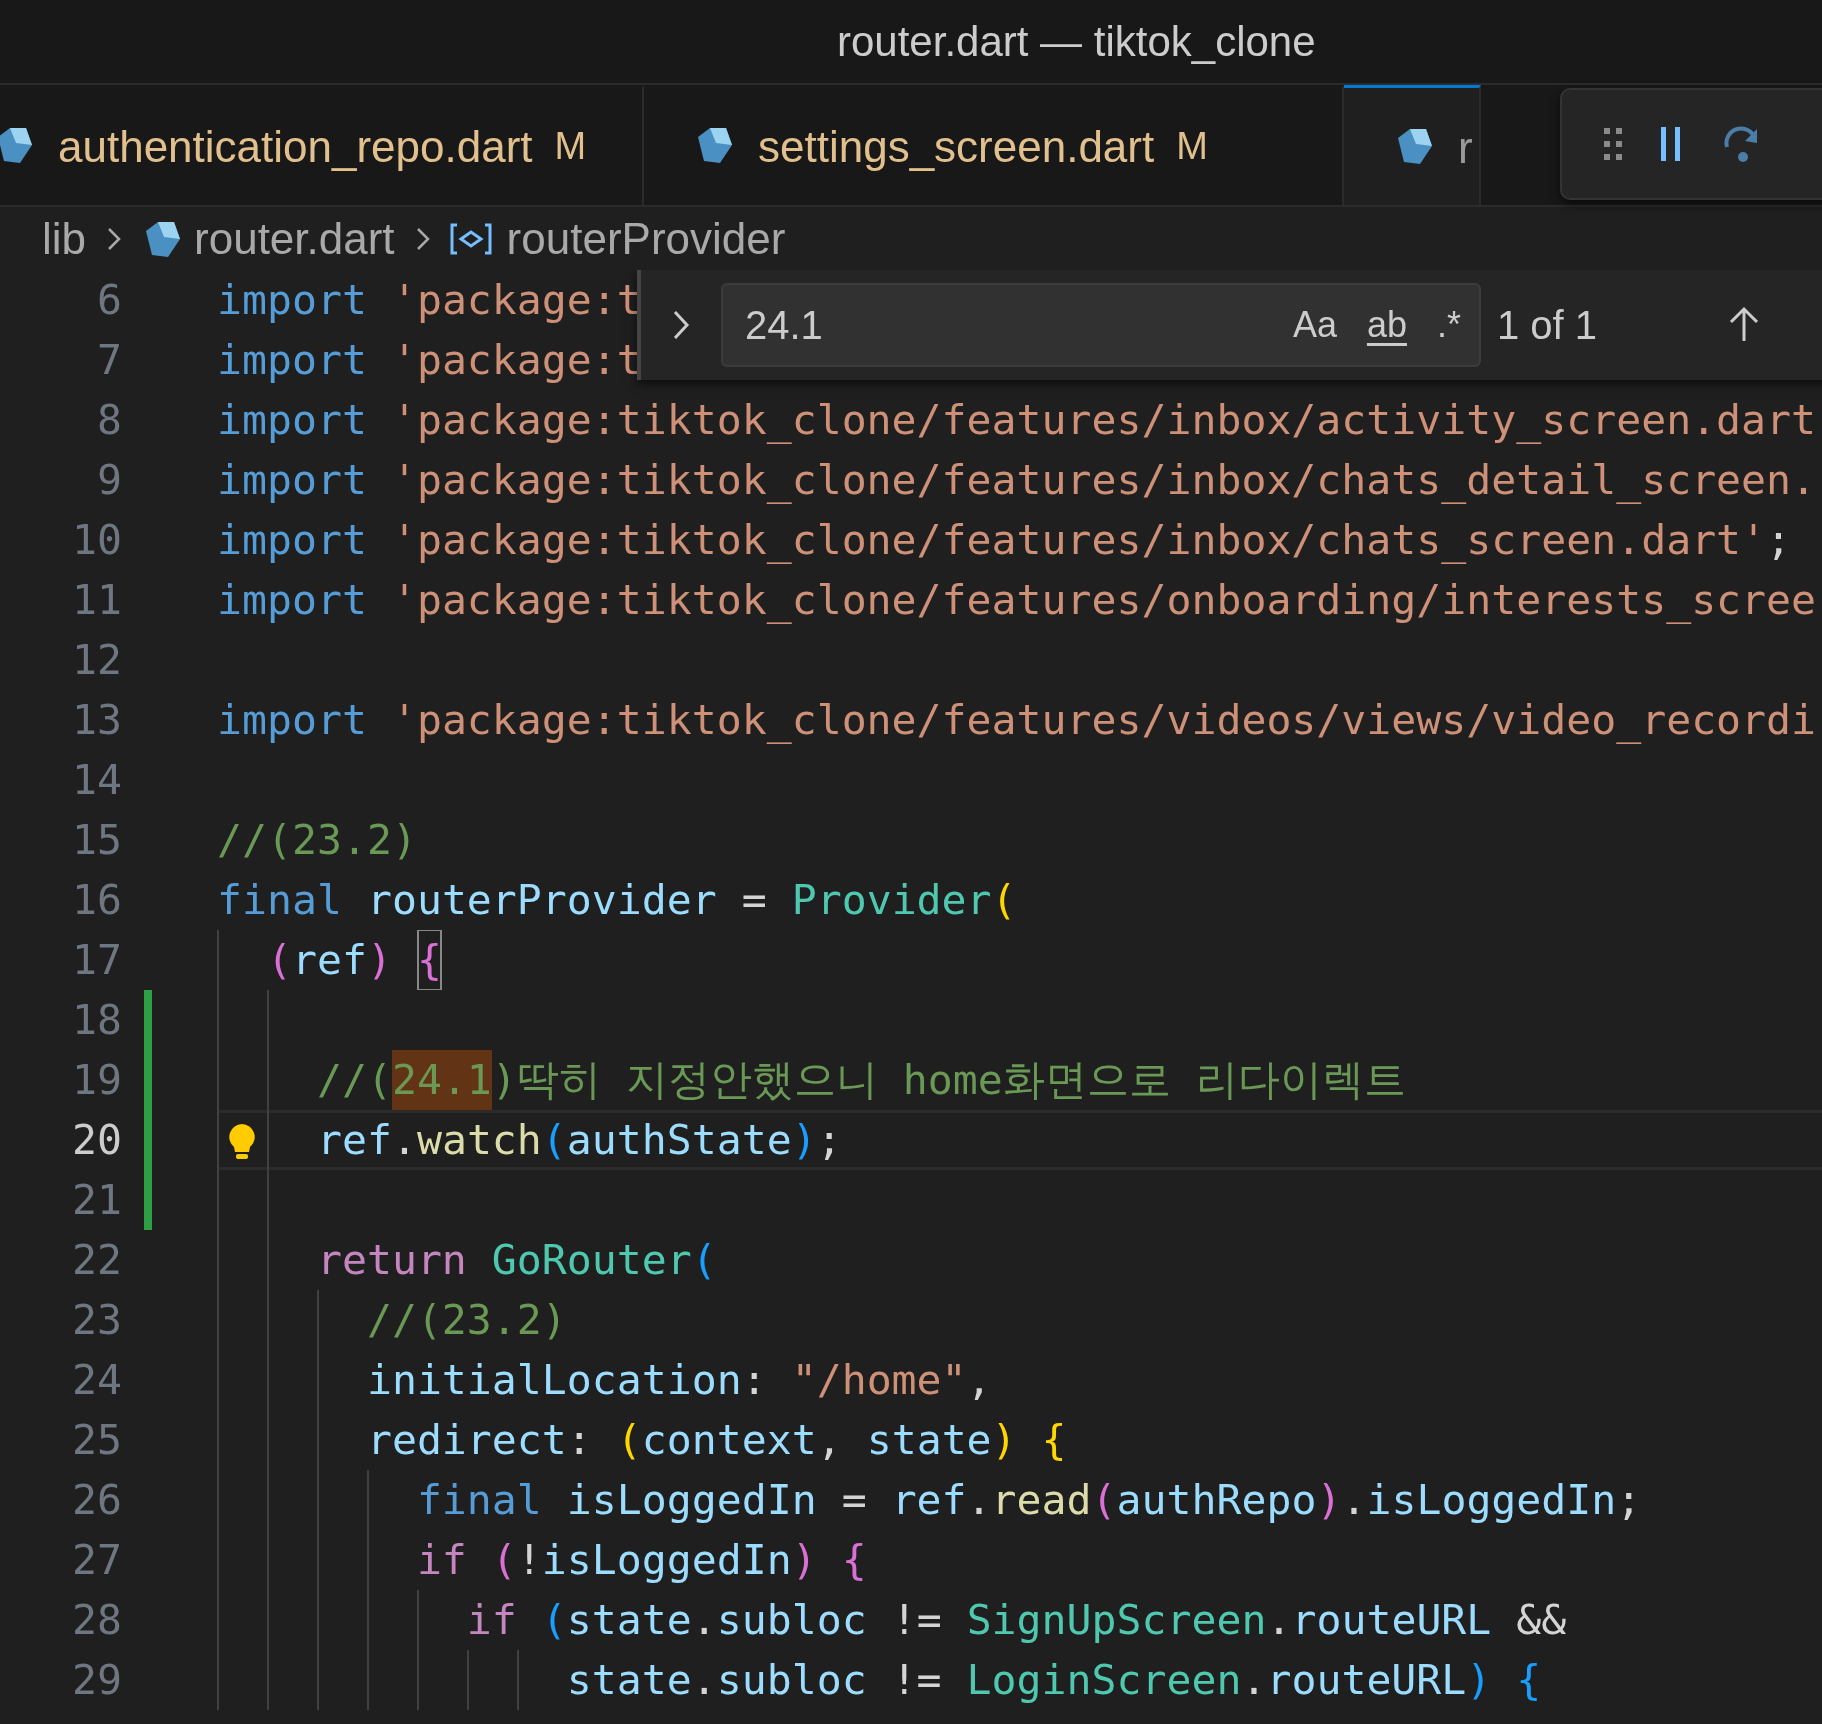 The image size is (1822, 1724). What do you see at coordinates (295, 146) in the screenshot?
I see `tab-label: authentication_repo.dart` at bounding box center [295, 146].